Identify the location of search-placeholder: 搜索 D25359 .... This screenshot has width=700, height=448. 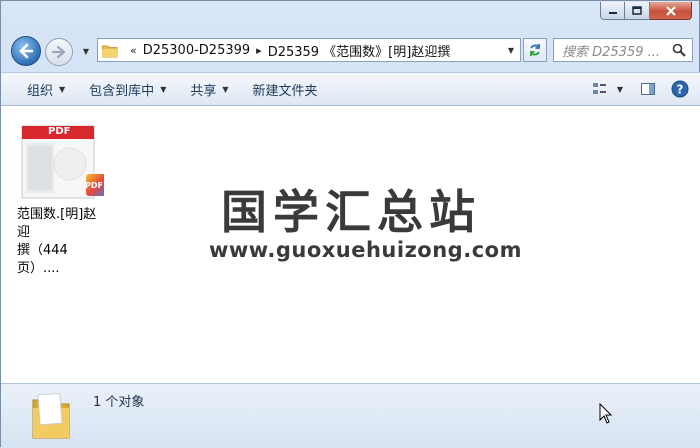
(611, 52).